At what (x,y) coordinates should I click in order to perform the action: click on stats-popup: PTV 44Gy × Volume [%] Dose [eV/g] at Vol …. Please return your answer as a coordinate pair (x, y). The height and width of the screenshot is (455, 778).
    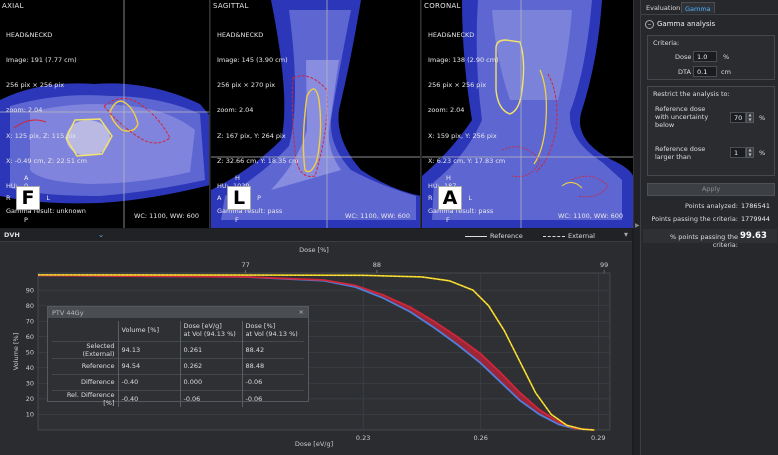
    Looking at the image, I should click on (178, 356).